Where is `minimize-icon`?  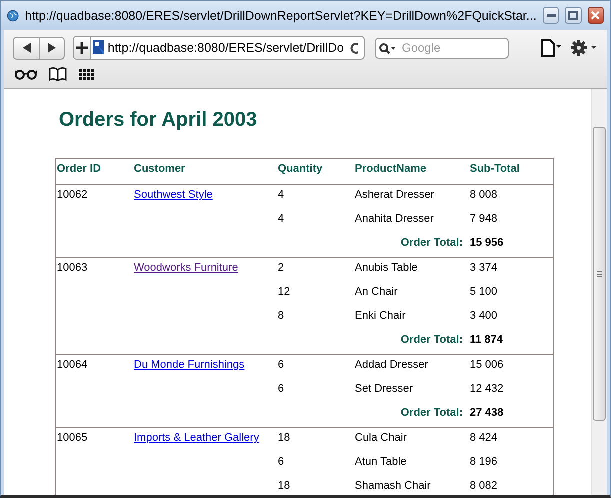 minimize-icon is located at coordinates (551, 16).